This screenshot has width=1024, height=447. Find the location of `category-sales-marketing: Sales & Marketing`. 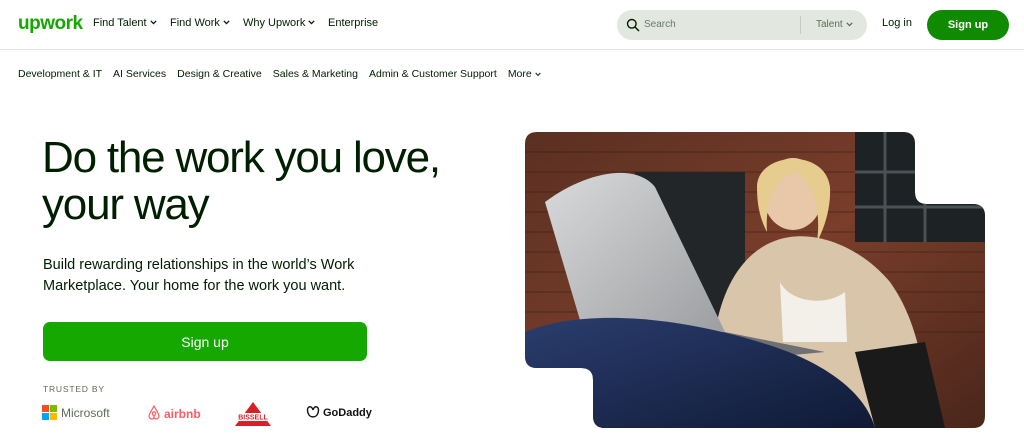

category-sales-marketing: Sales & Marketing is located at coordinates (315, 74).